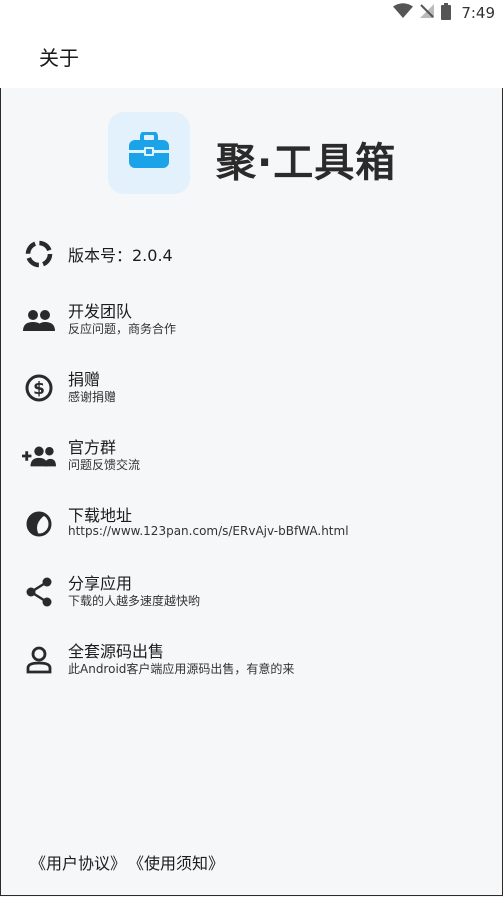  Describe the element at coordinates (251, 13) in the screenshot. I see `status-bar: 7:49` at that location.